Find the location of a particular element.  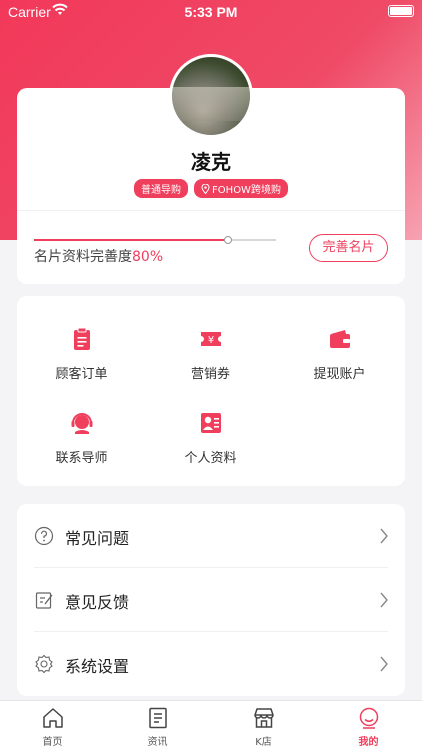

complete-card-button: 完善名片 is located at coordinates (348, 248).